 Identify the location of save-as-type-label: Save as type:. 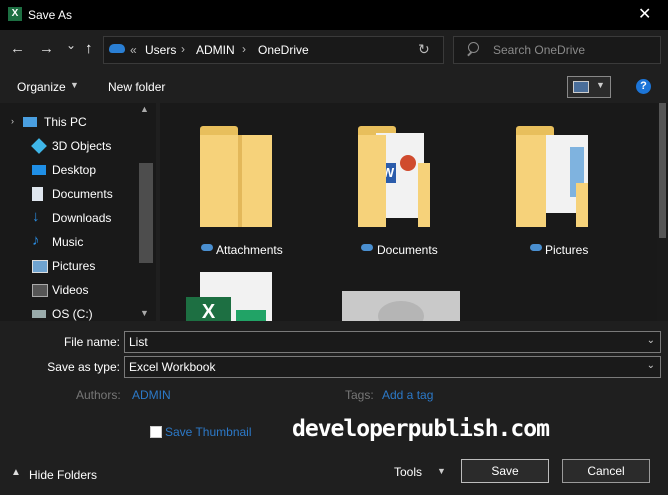
(83, 367).